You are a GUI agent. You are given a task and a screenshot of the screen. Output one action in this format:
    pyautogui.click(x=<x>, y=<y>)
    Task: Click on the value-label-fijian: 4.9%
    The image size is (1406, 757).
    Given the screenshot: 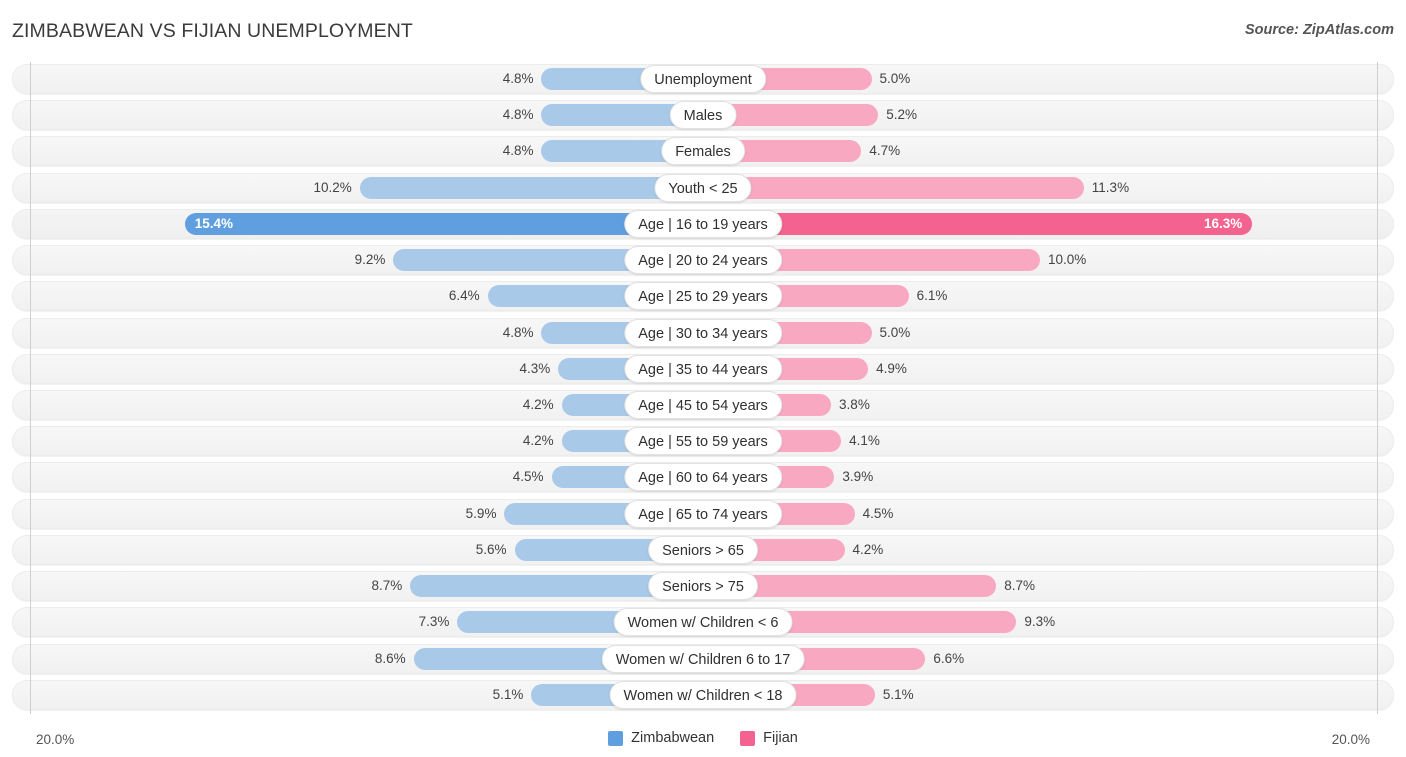 What is the action you would take?
    pyautogui.click(x=891, y=368)
    